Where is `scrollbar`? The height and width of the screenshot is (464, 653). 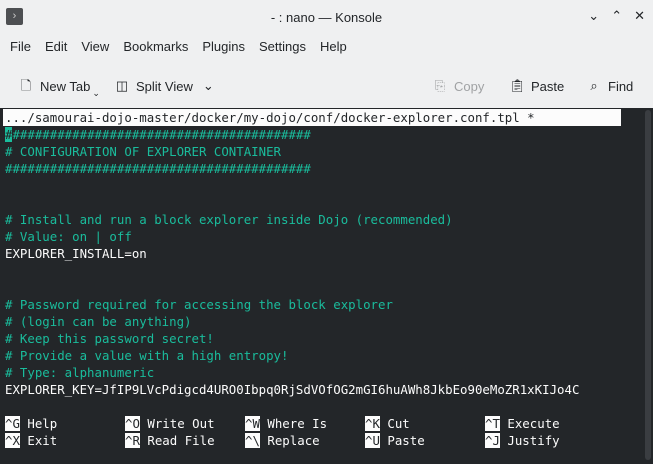
scrollbar is located at coordinates (648, 285).